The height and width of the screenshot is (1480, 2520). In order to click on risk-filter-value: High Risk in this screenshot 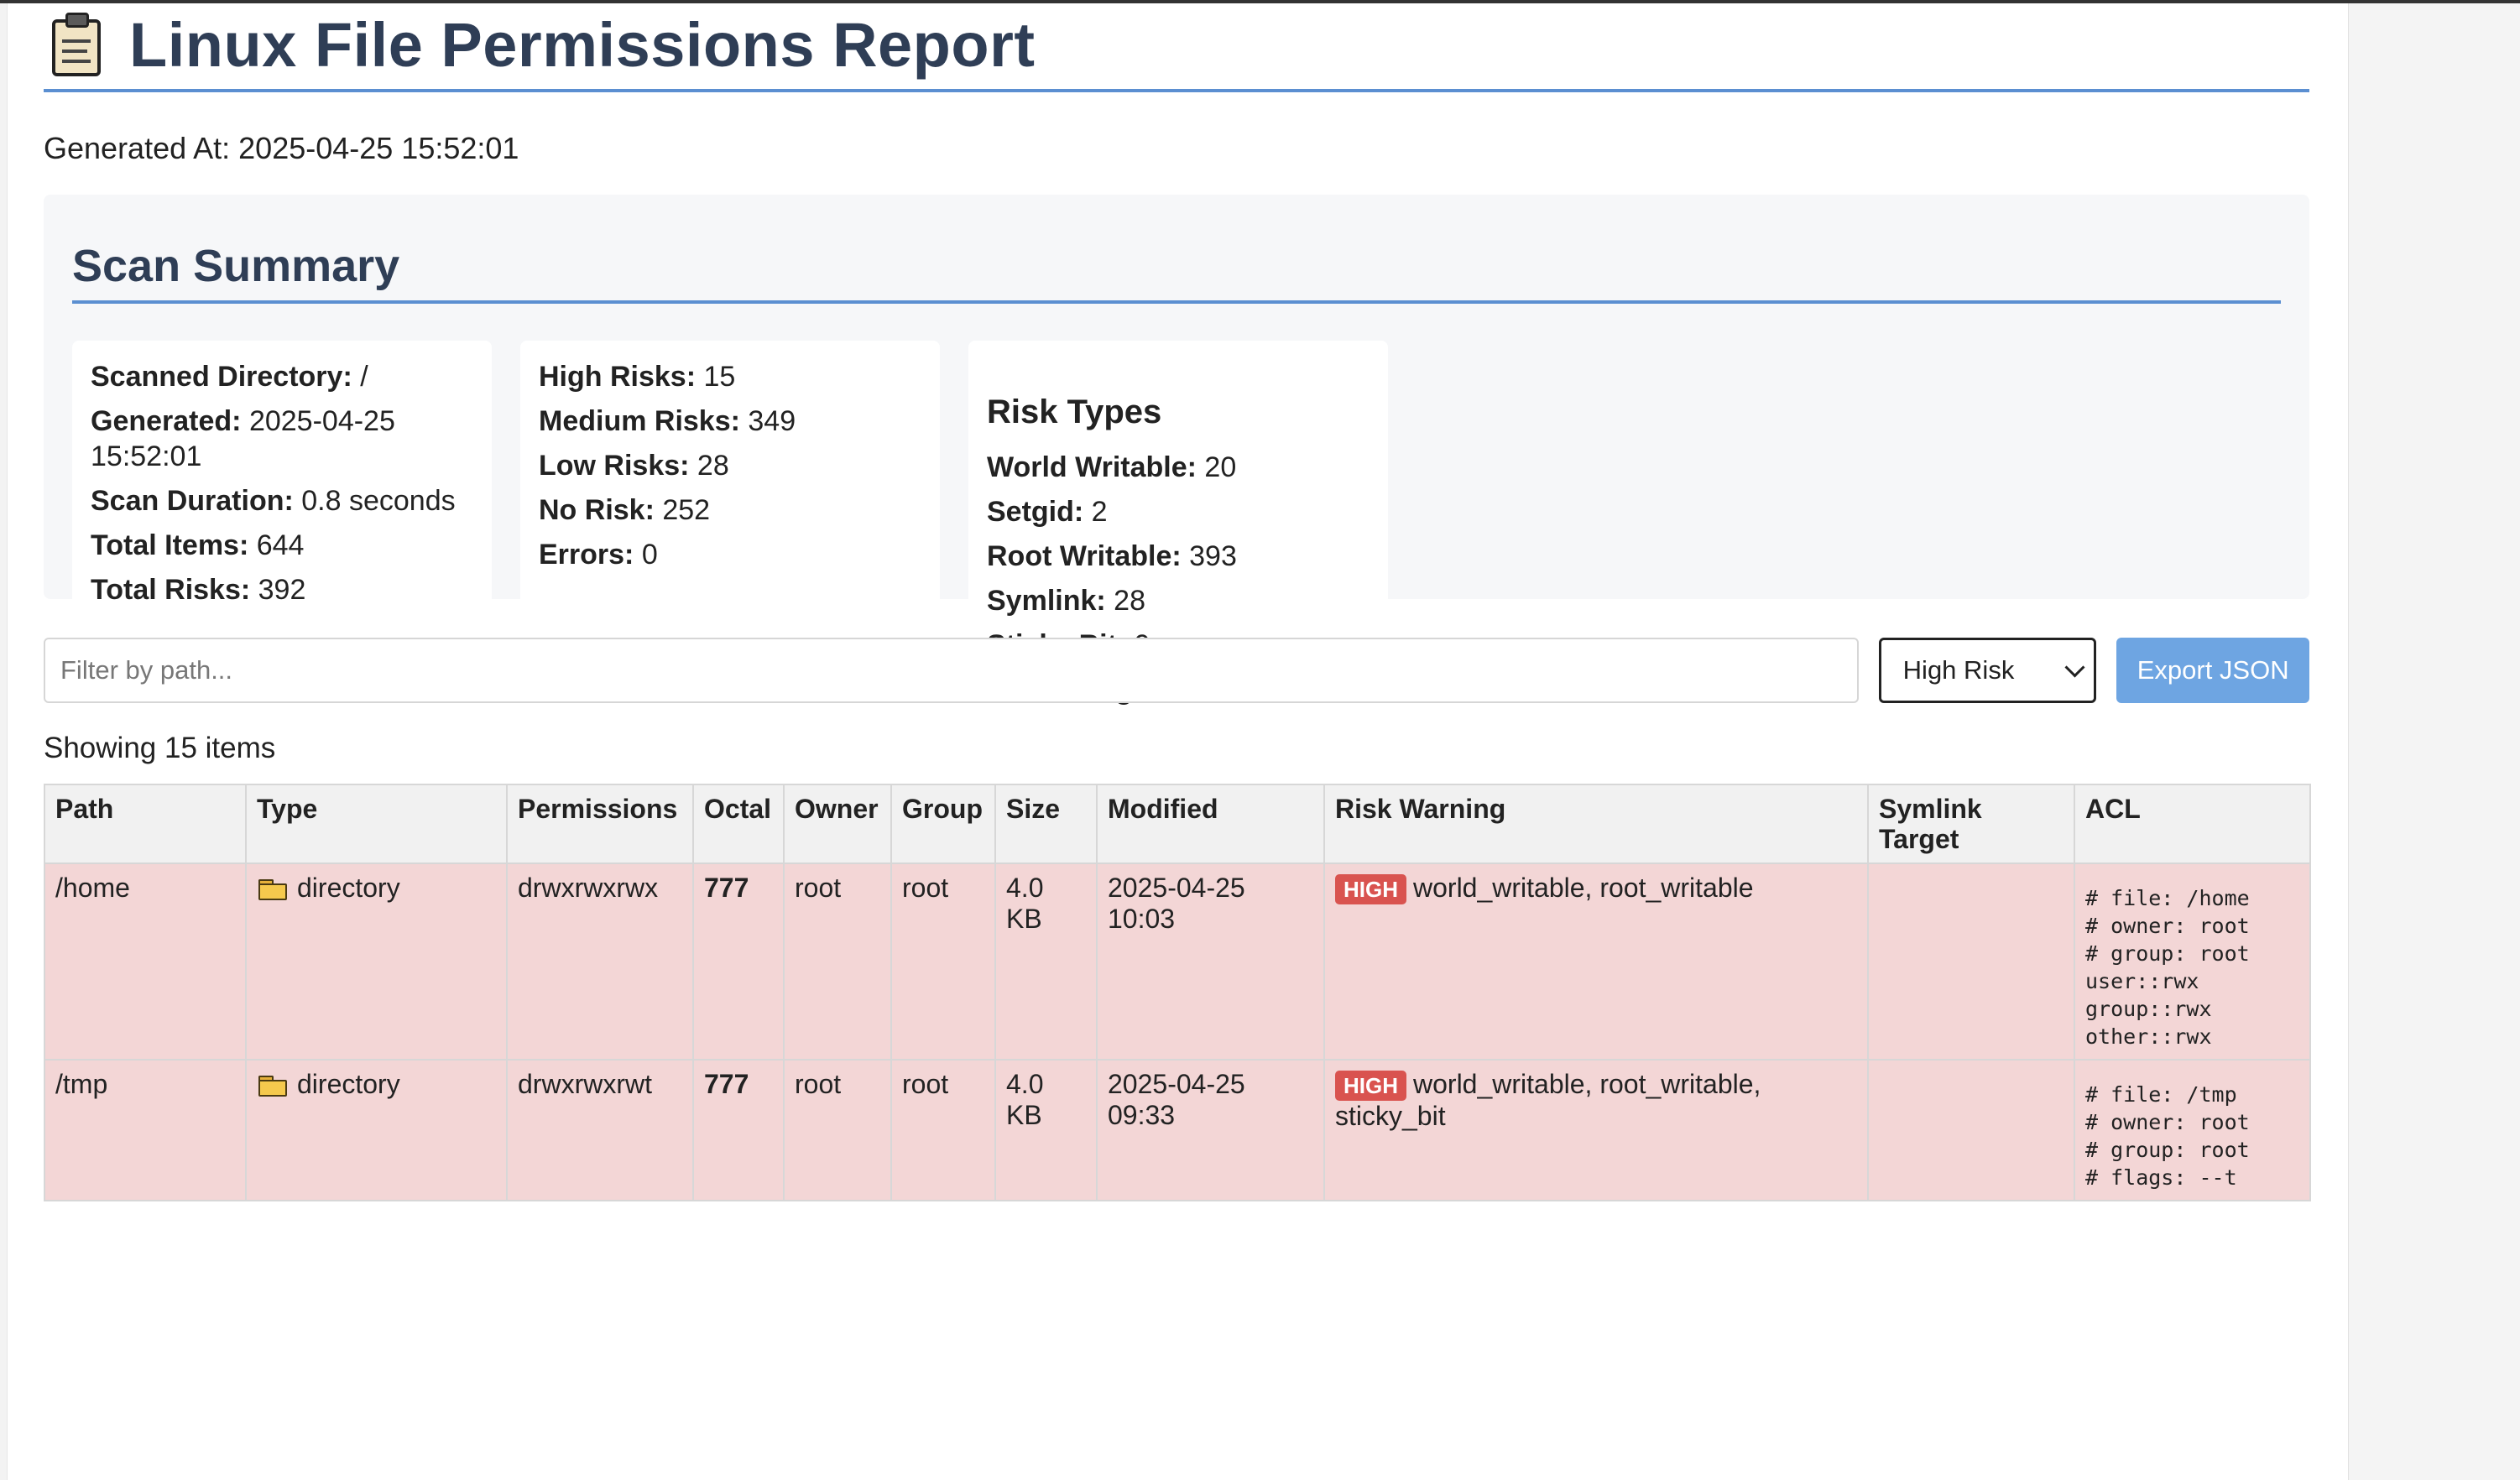, I will do `click(1958, 670)`.